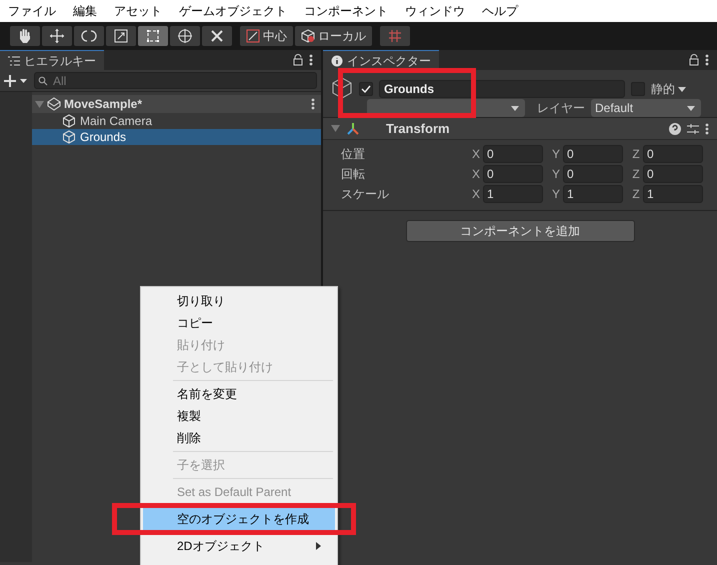 Image resolution: width=717 pixels, height=565 pixels. Describe the element at coordinates (239, 546) in the screenshot. I see `menu-item: 2Dオブジェクト` at that location.